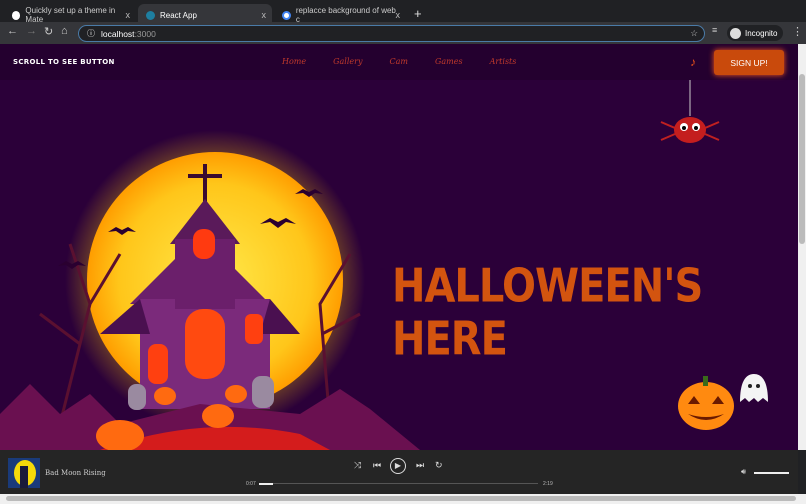 The image size is (806, 504). I want to click on site-brand: SCROLL TO SEE BUTTON, so click(64, 62).